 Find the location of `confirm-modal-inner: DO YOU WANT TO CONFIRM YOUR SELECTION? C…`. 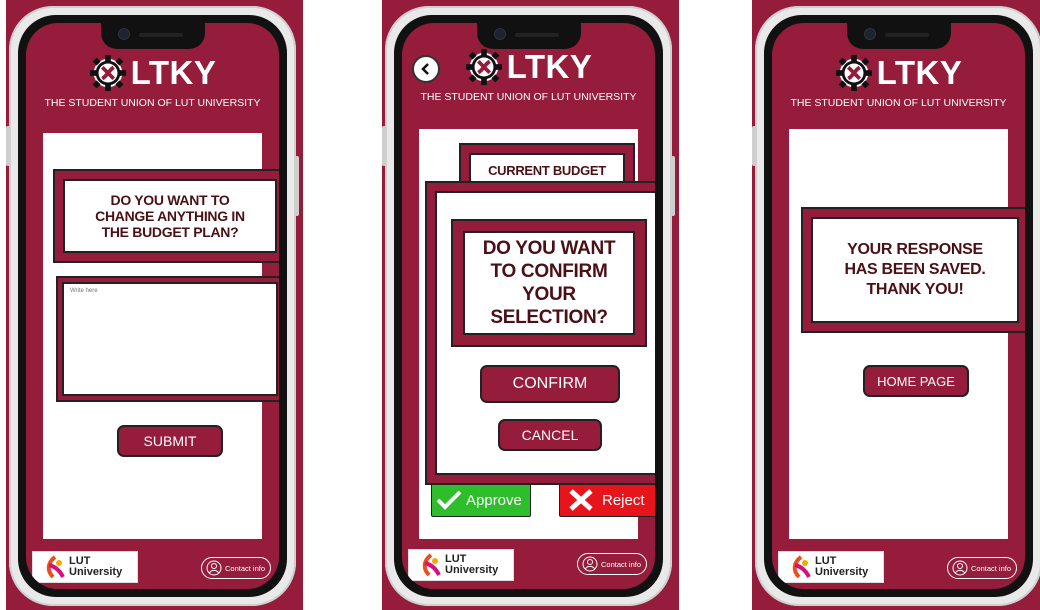

confirm-modal-inner: DO YOU WANT TO CONFIRM YOUR SELECTION? C… is located at coordinates (545, 333).